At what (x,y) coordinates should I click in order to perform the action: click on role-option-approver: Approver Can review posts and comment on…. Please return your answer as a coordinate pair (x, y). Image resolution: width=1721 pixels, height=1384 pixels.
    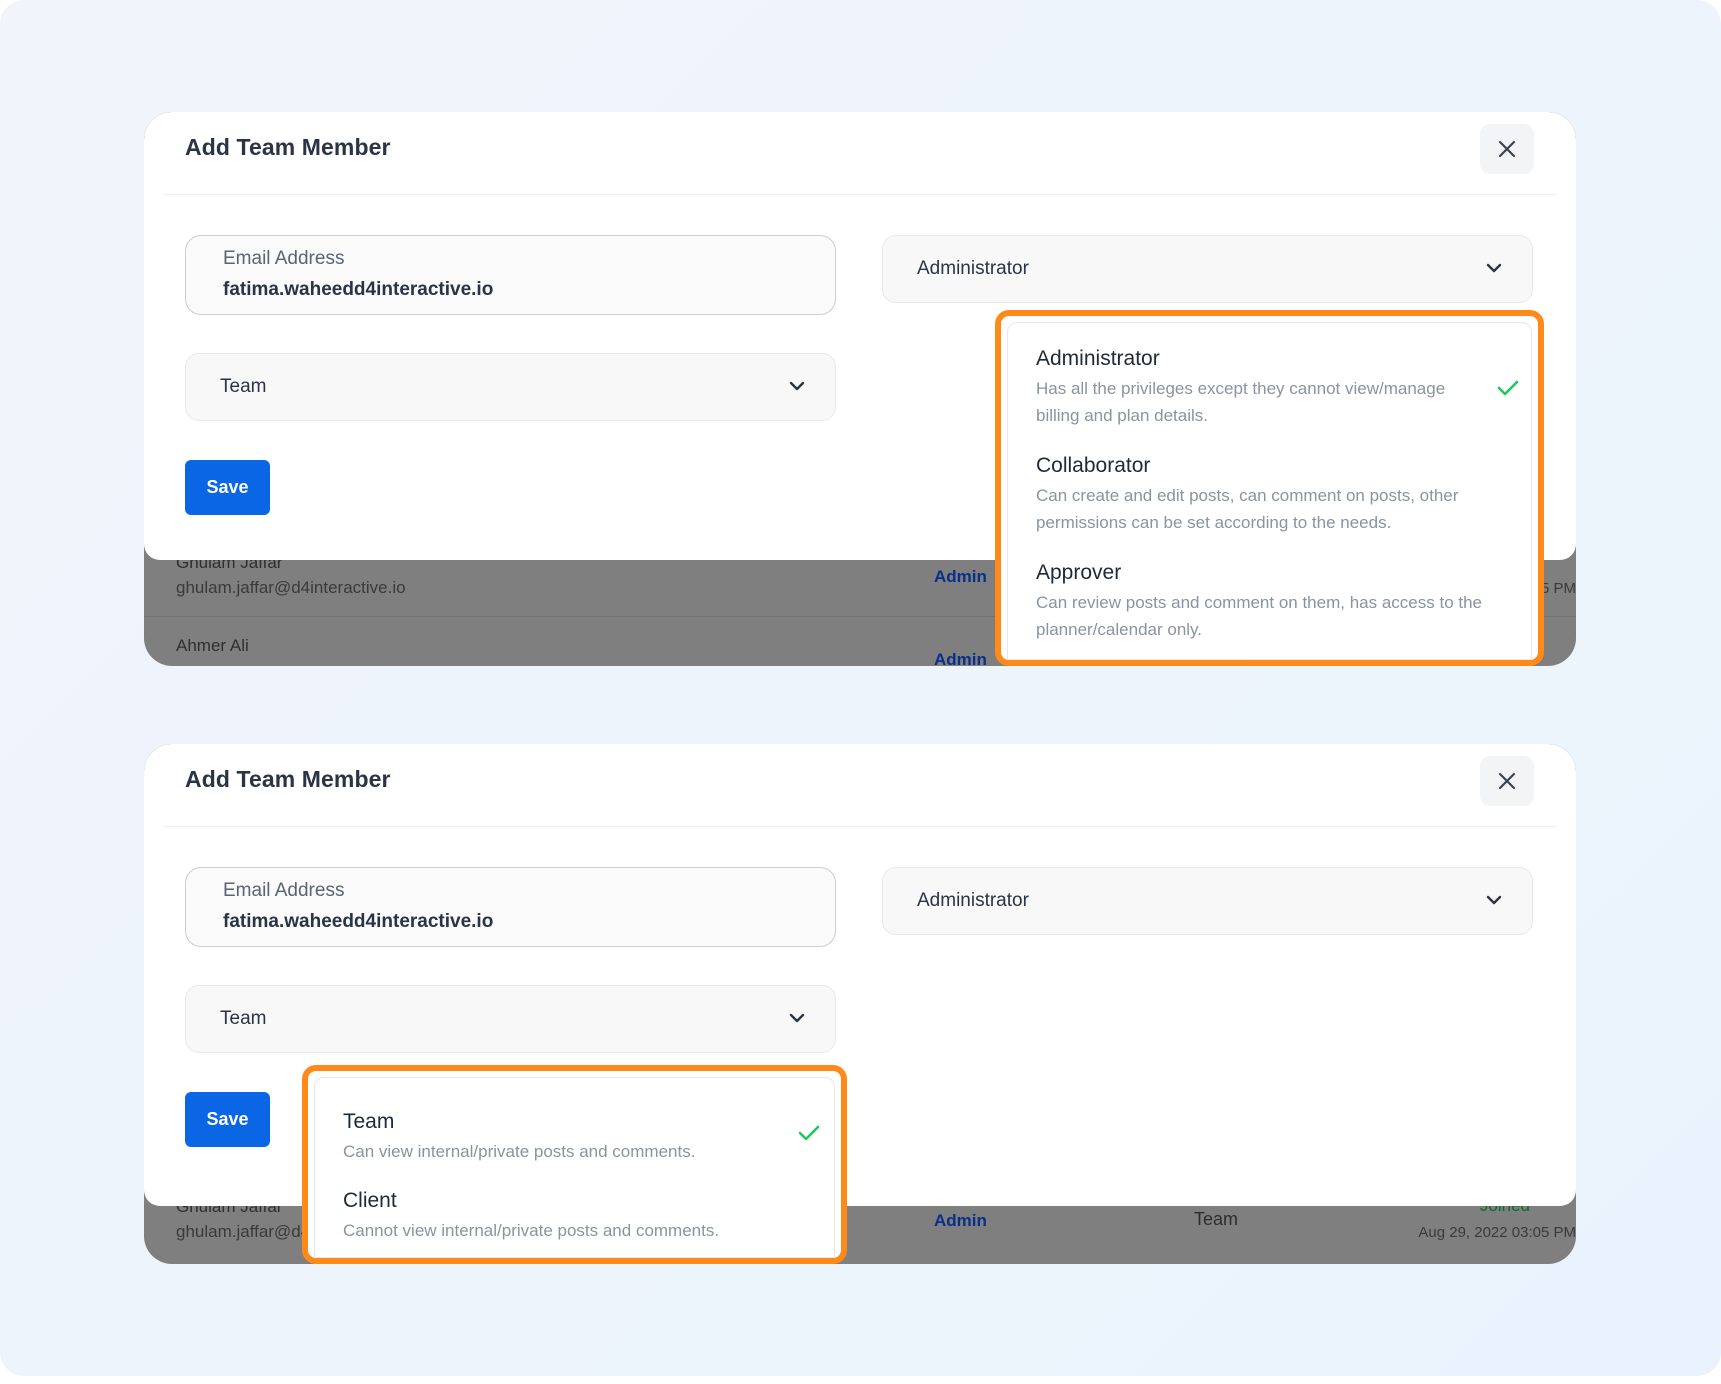
    Looking at the image, I should click on (1263, 602).